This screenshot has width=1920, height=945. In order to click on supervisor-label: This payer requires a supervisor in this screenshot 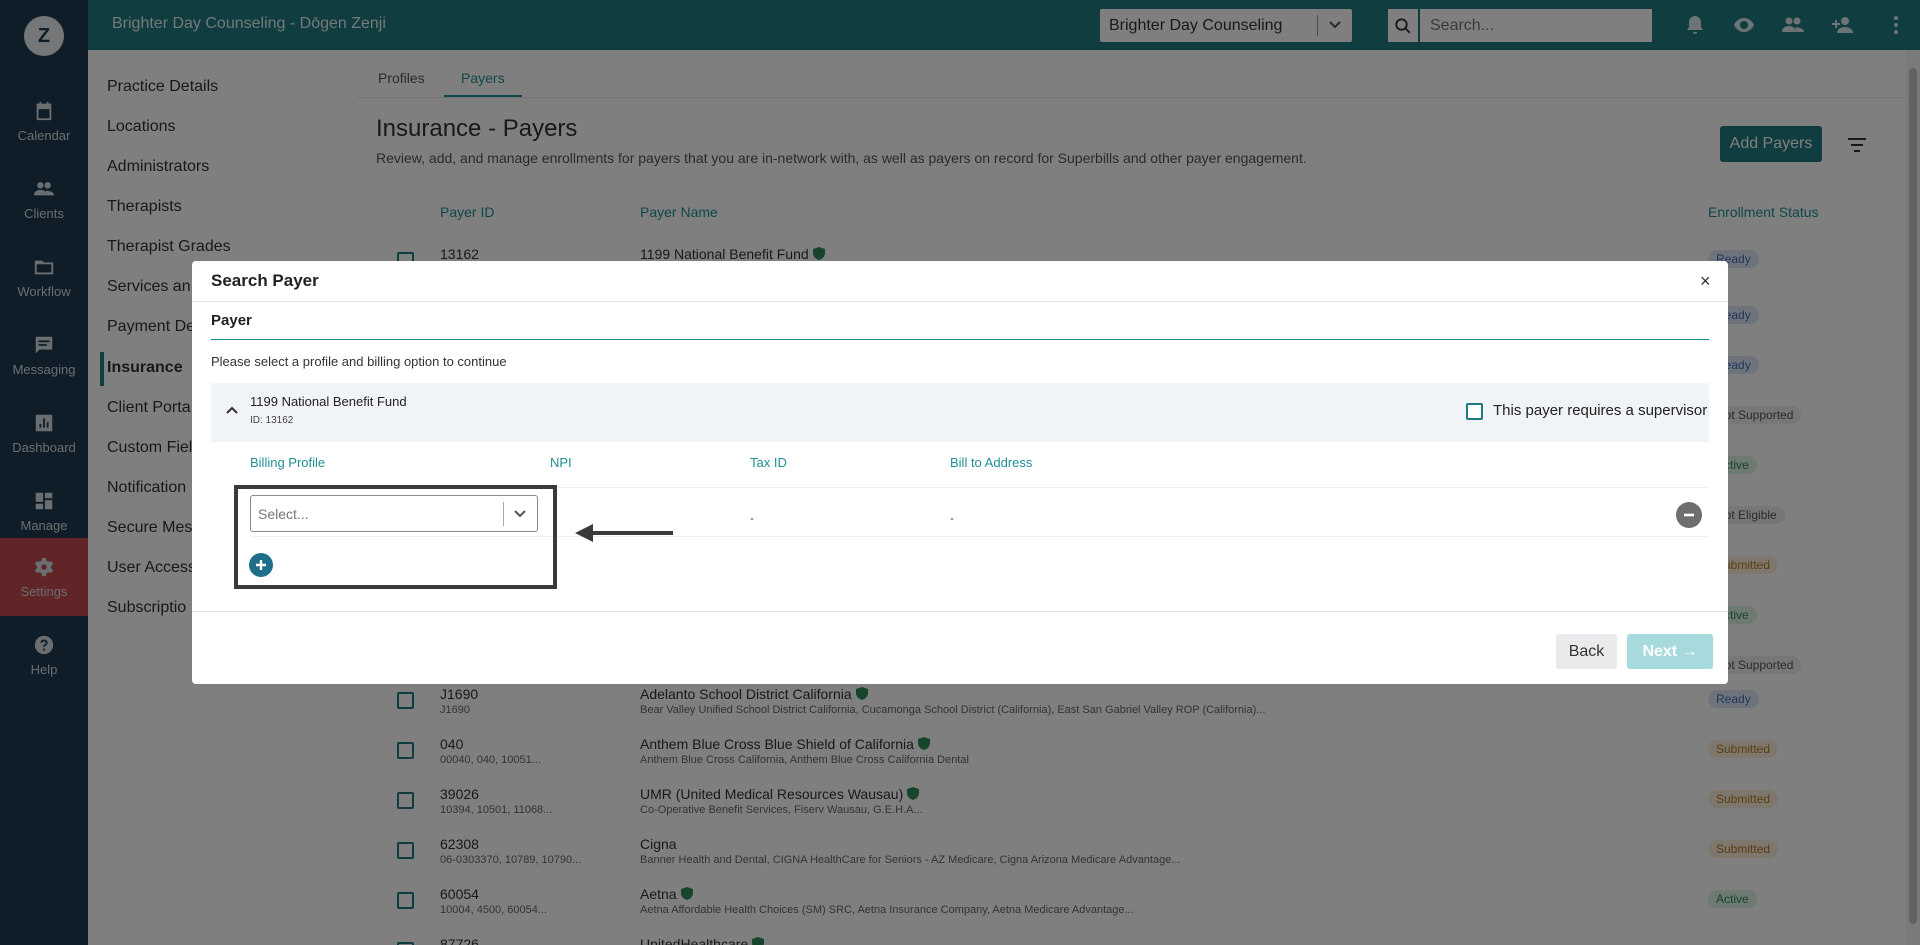, I will do `click(1600, 410)`.